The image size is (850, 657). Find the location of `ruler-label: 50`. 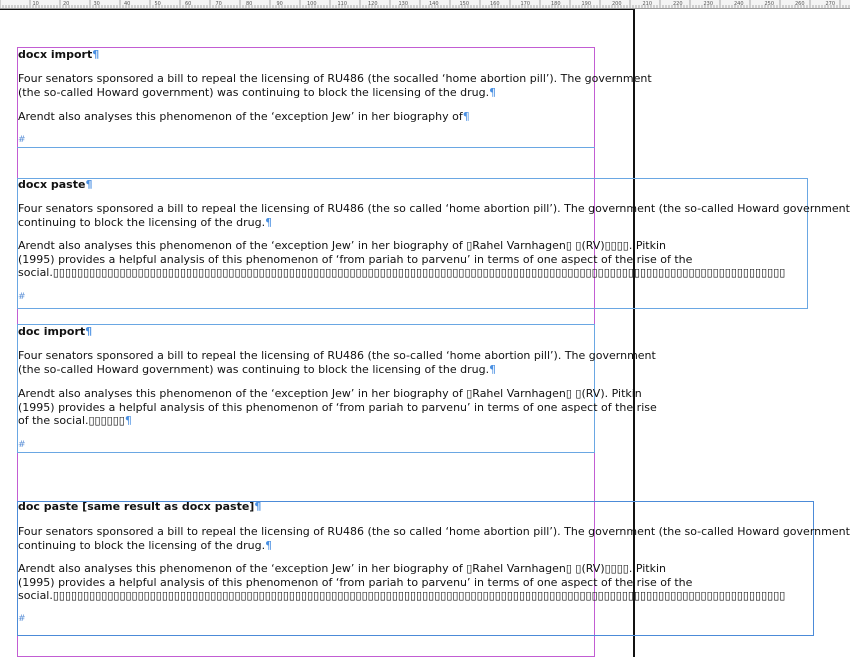

ruler-label: 50 is located at coordinates (158, 4).